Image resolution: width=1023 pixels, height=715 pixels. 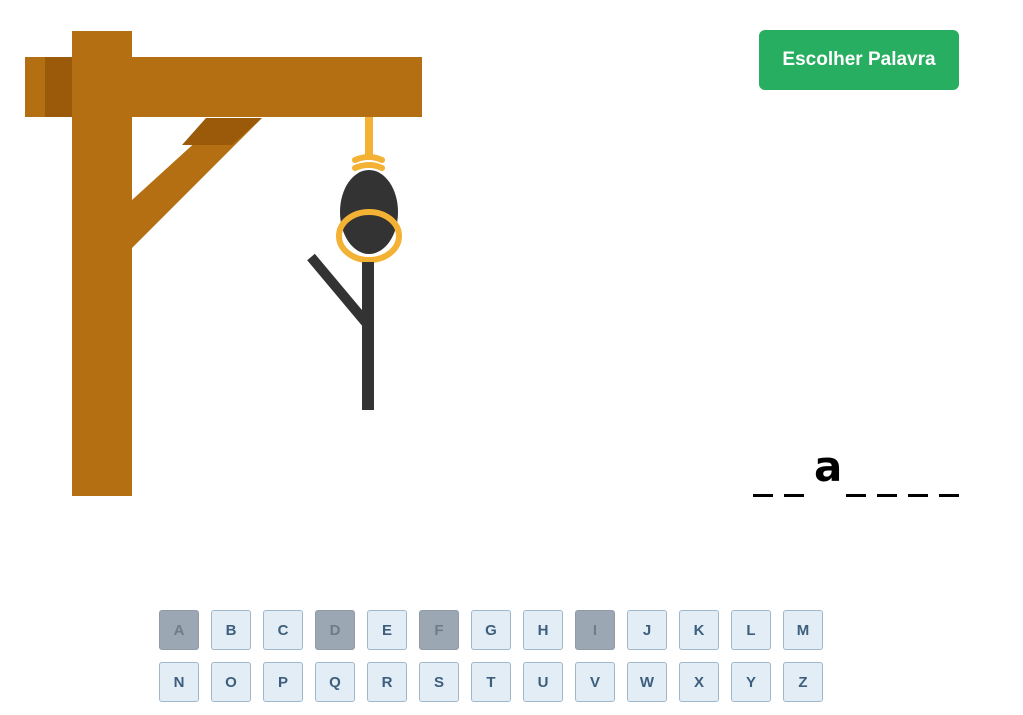 What do you see at coordinates (543, 630) in the screenshot?
I see `letter-key-h: H` at bounding box center [543, 630].